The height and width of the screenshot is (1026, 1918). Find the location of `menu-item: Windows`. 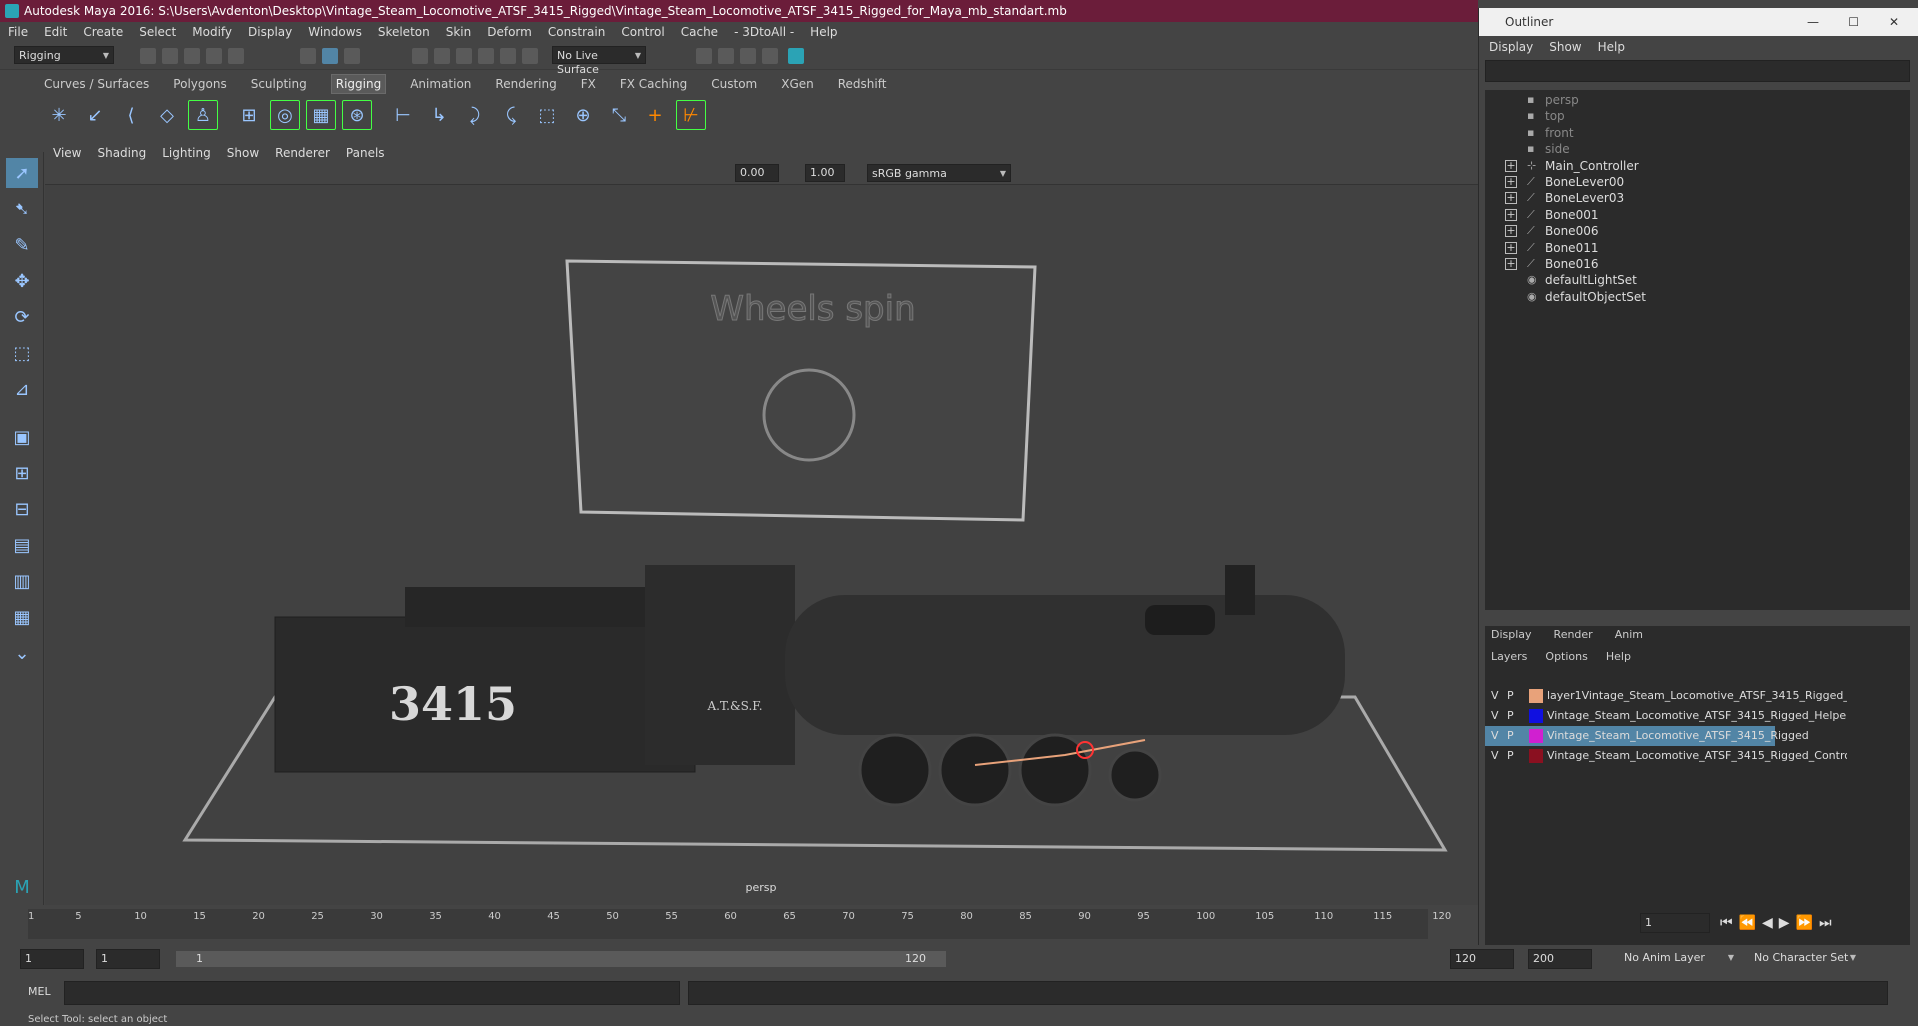

menu-item: Windows is located at coordinates (335, 32).